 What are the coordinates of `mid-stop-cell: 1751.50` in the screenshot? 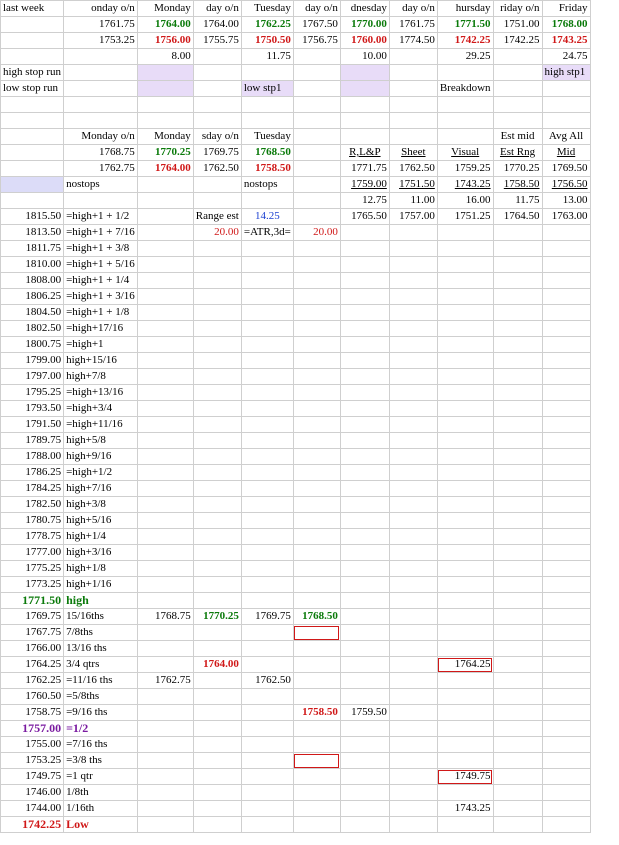 It's located at (413, 184).